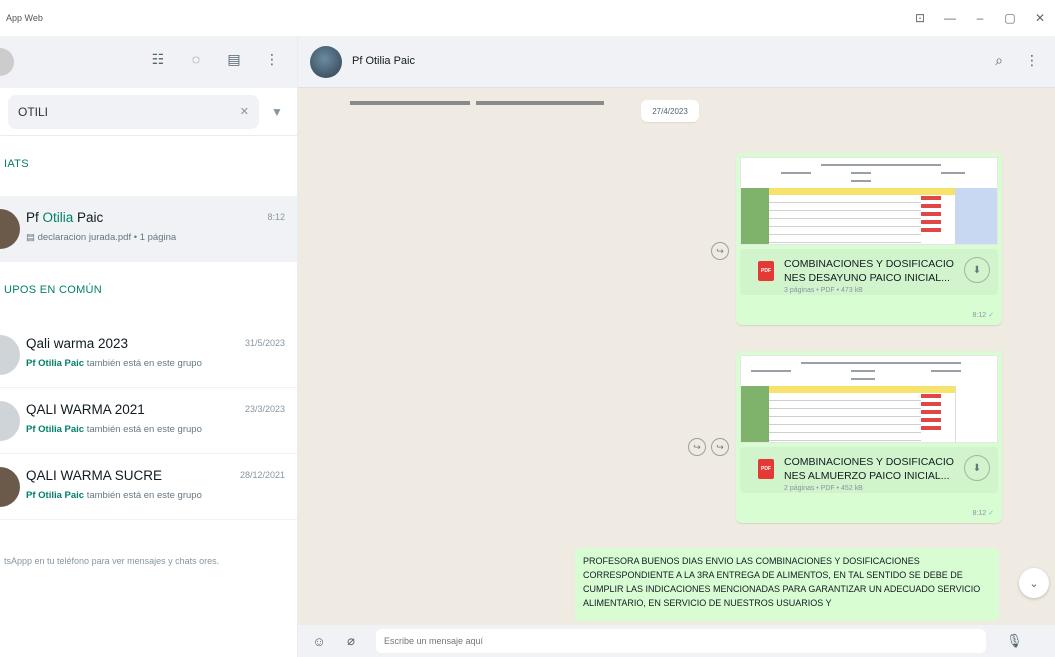 This screenshot has height=657, width=1055. Describe the element at coordinates (823, 488) in the screenshot. I see `document-meta: 2 páginas • PDF • 452 kB` at that location.